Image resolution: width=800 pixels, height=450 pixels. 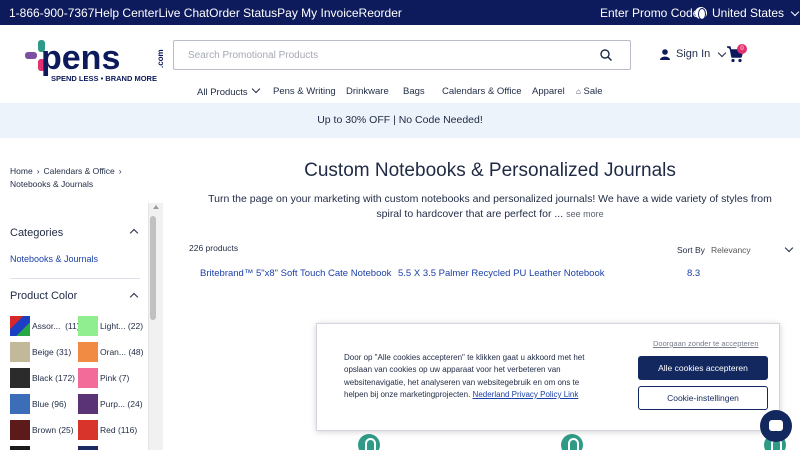 I want to click on nav-label: Sale, so click(x=593, y=91).